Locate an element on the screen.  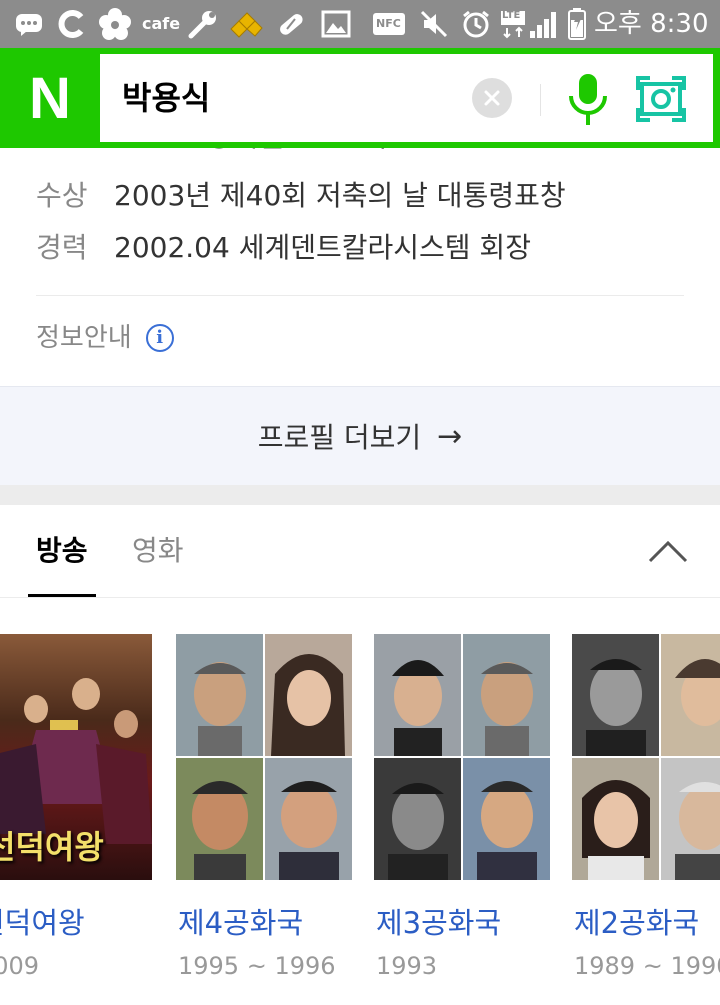
c-app-icon is located at coordinates (72, 24).